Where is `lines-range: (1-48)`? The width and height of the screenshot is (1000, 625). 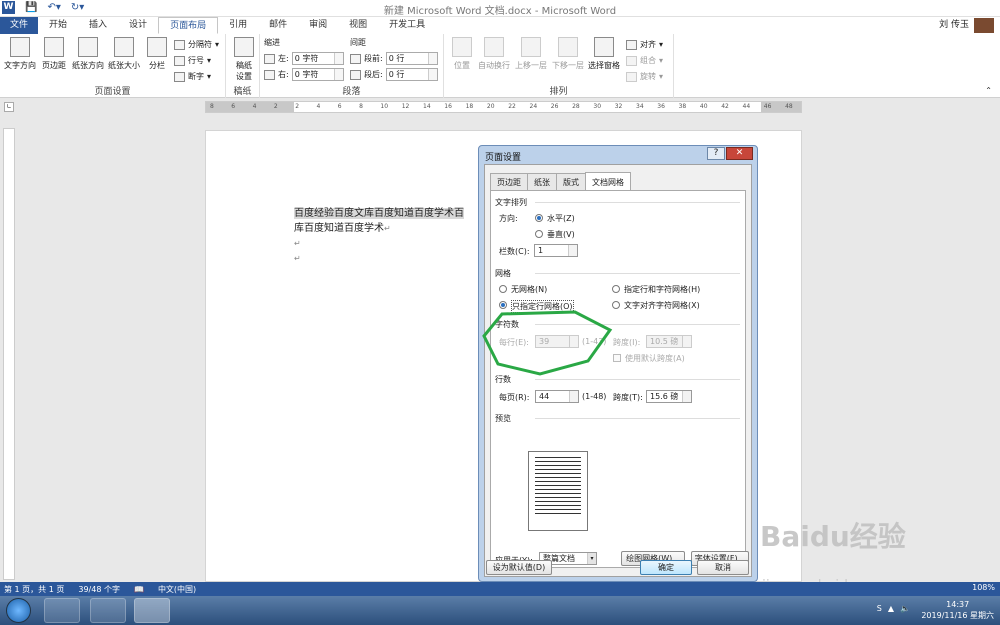
lines-range: (1-48) is located at coordinates (594, 396).